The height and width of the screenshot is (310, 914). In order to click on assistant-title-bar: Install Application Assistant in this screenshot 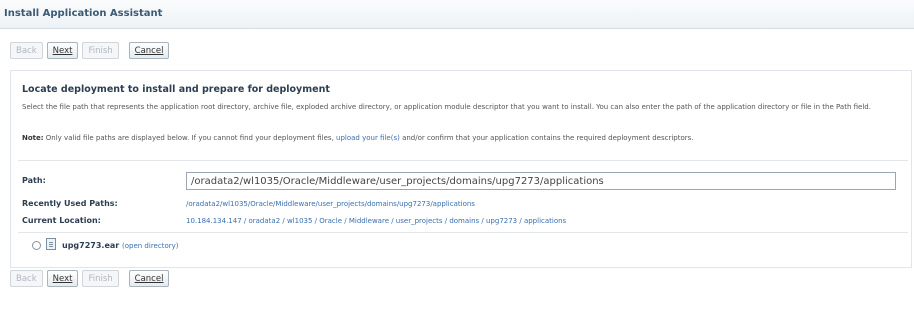, I will do `click(457, 14)`.